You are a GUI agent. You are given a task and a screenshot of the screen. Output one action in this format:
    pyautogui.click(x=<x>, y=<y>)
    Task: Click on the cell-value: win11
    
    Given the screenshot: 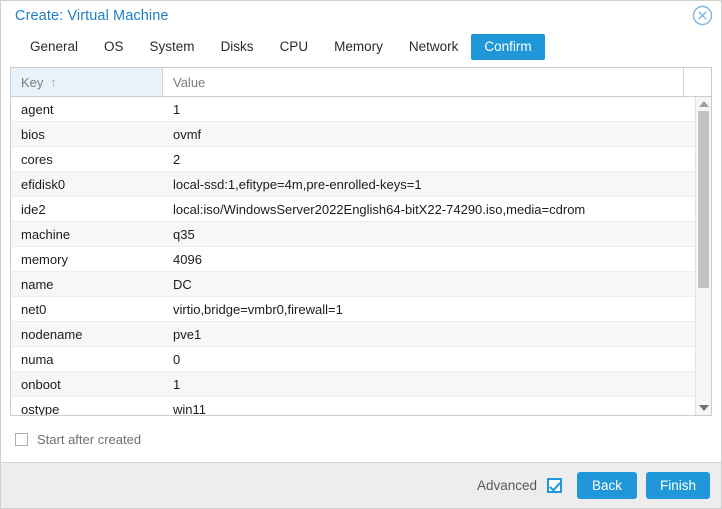 What is the action you would take?
    pyautogui.click(x=190, y=408)
    